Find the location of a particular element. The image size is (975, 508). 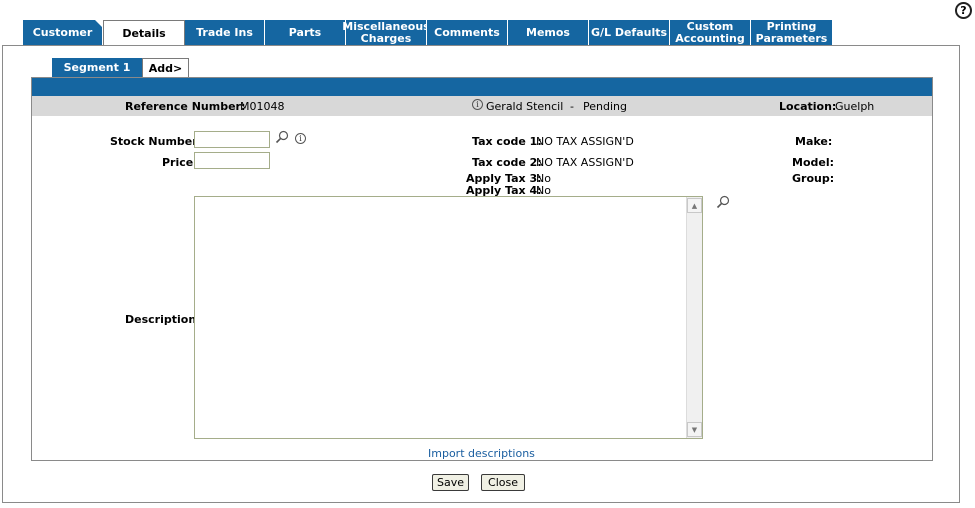

location-value: Guelph is located at coordinates (855, 106).